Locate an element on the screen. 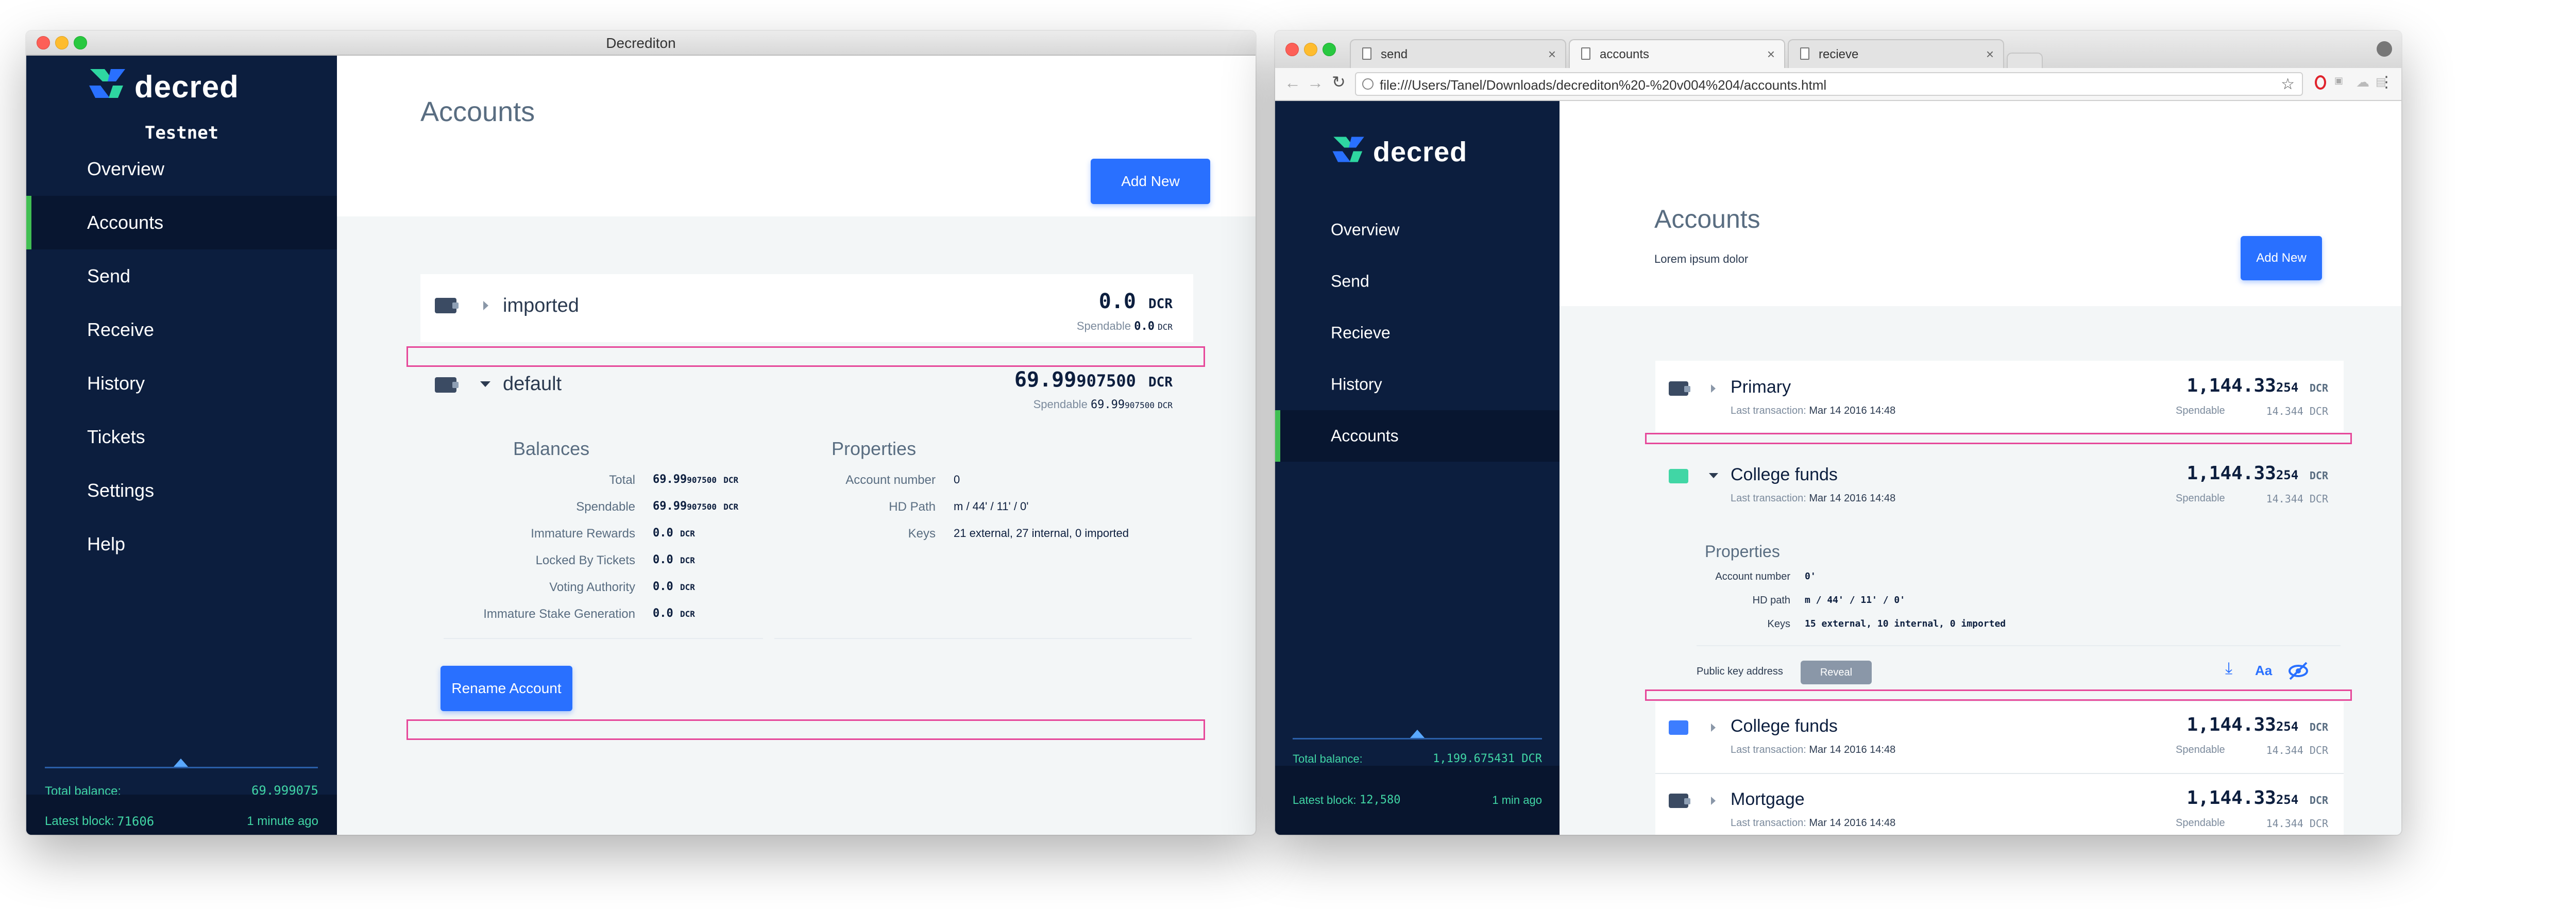 The image size is (2576, 909). balance-fine: 254 is located at coordinates (2287, 475).